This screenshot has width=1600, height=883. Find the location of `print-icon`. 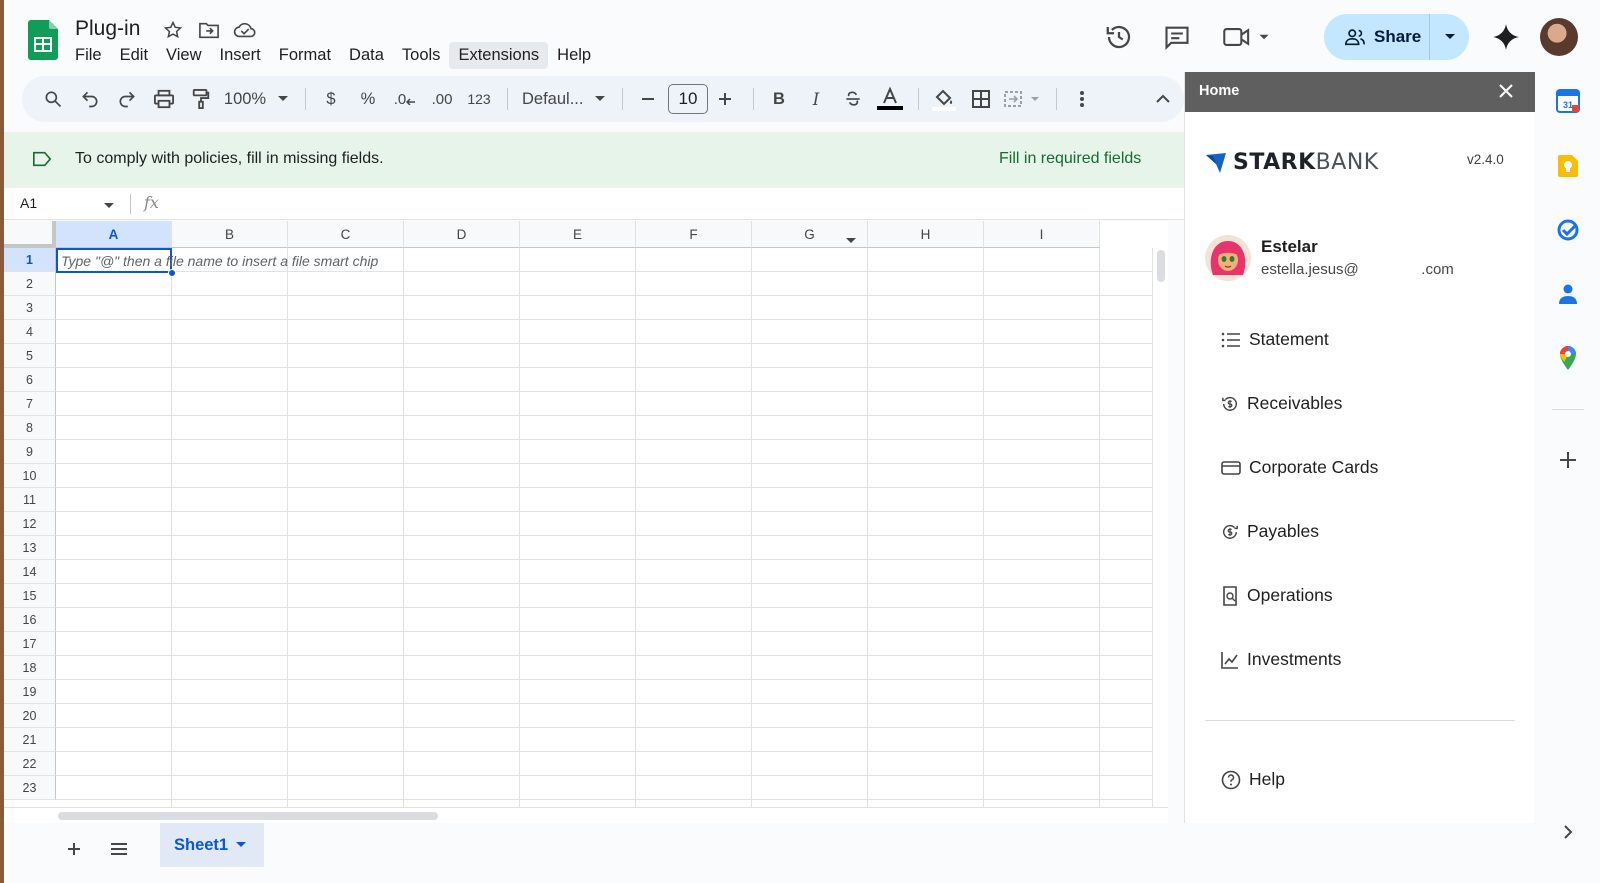

print-icon is located at coordinates (164, 99).